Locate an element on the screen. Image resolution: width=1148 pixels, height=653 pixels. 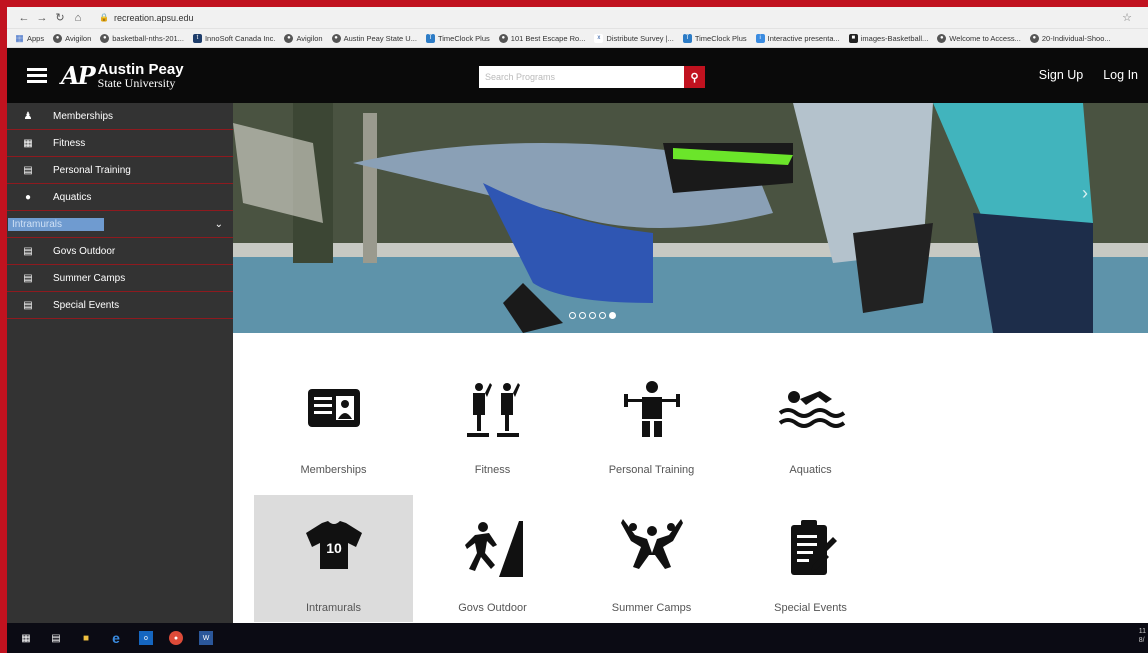
word-icon: W is located at coordinates (206, 638).